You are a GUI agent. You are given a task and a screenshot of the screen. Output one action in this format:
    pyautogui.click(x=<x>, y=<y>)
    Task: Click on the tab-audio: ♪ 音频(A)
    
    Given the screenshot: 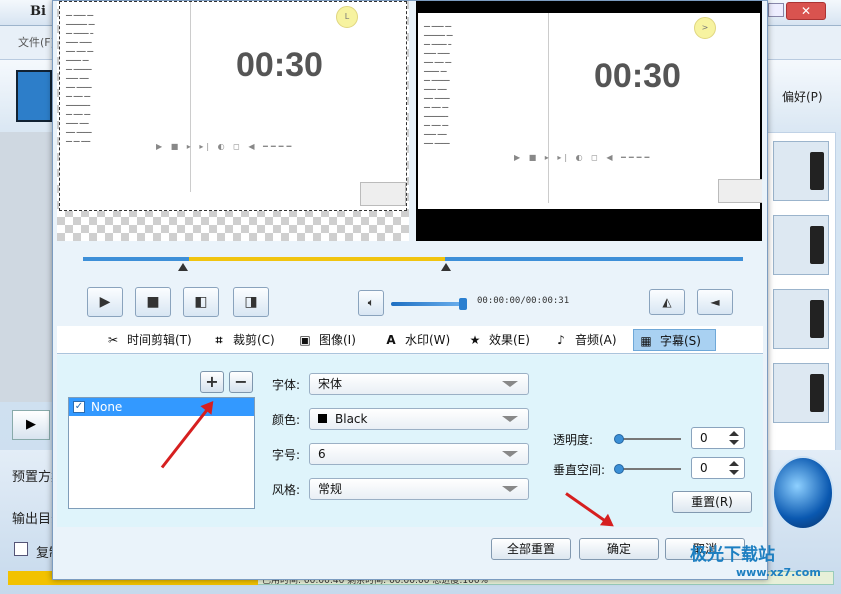 What is the action you would take?
    pyautogui.click(x=585, y=340)
    